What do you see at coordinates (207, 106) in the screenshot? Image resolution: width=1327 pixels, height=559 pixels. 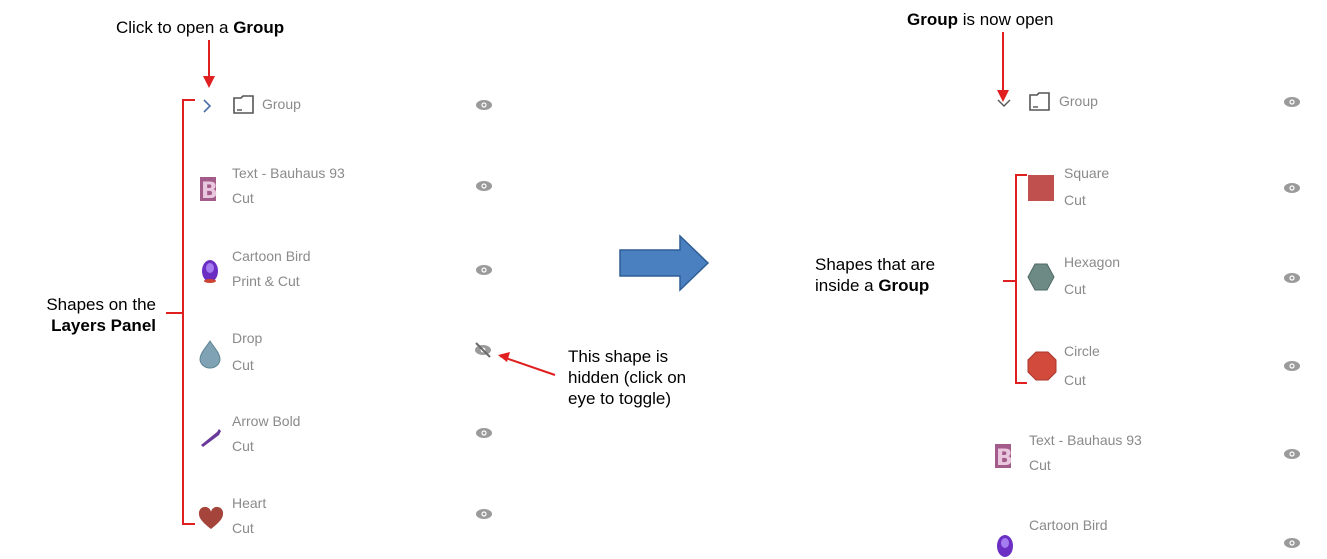 I see `chevron-right-icon` at bounding box center [207, 106].